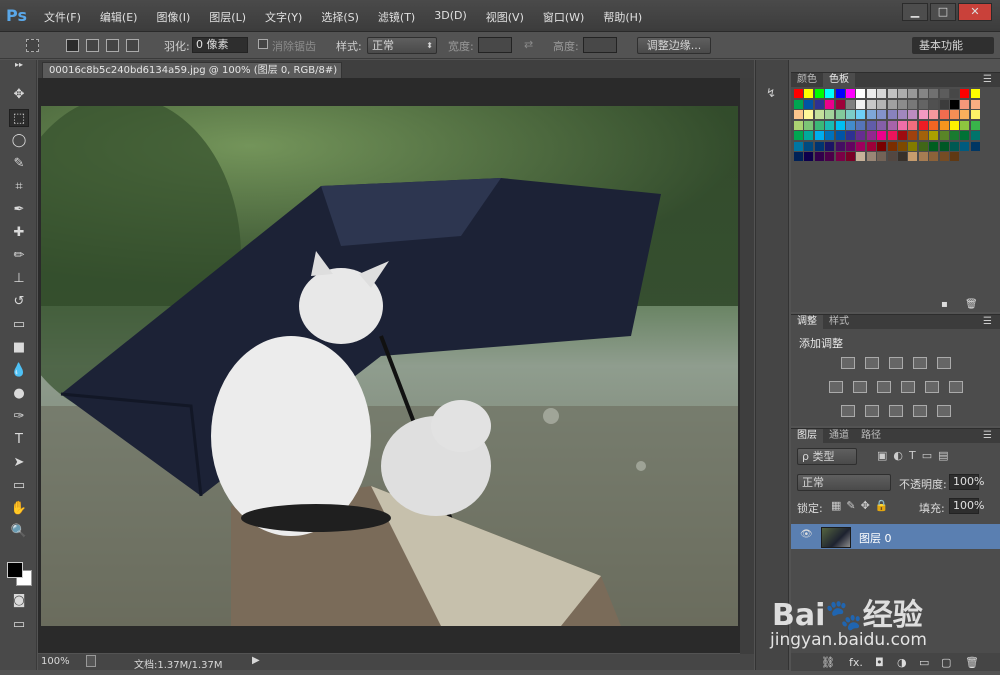  What do you see at coordinates (19, 348) in the screenshot?
I see `gradient-tool: ■` at bounding box center [19, 348].